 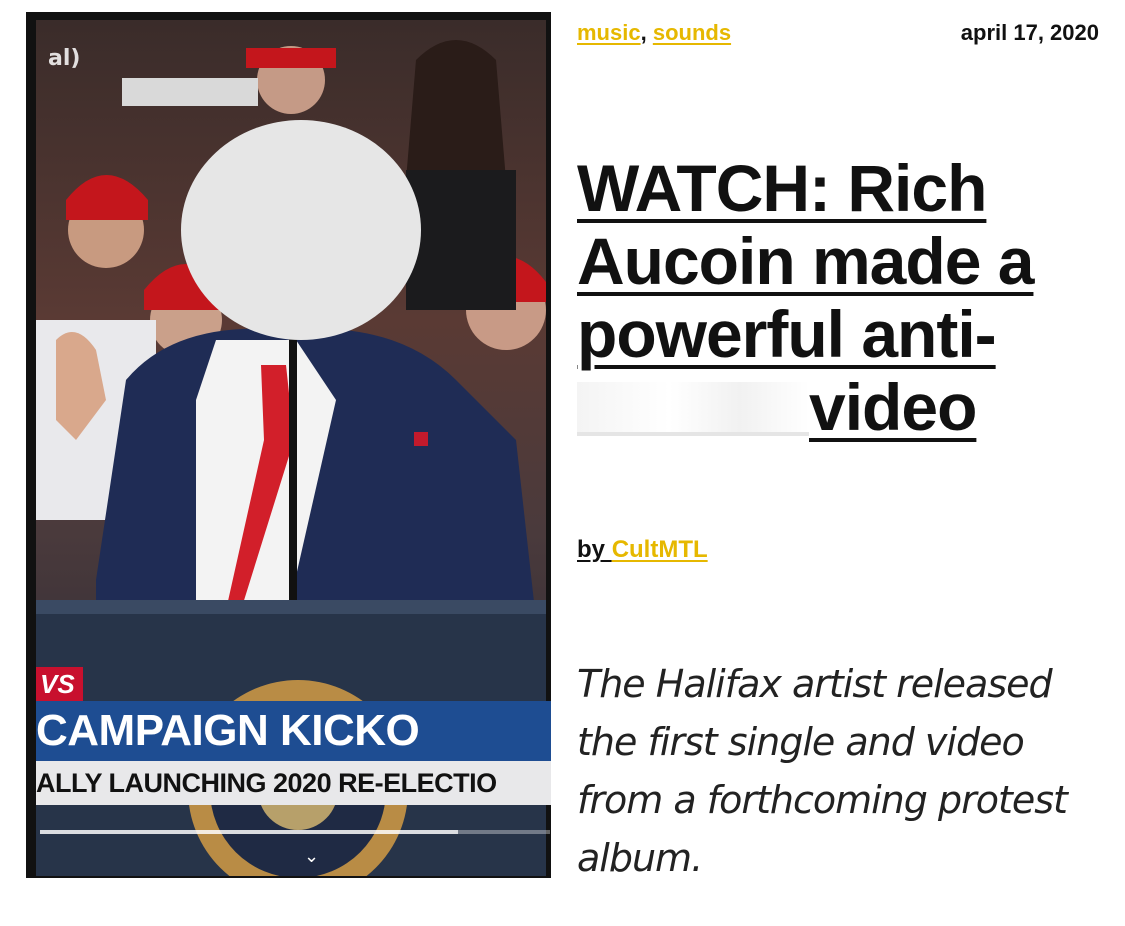 I want to click on headline-line: powerful anti-, so click(x=847, y=334).